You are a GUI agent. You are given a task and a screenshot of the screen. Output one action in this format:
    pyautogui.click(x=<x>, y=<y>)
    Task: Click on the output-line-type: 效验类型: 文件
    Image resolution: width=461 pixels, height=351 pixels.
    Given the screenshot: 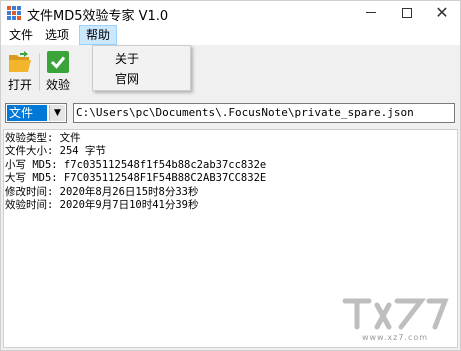 What is the action you would take?
    pyautogui.click(x=43, y=138)
    